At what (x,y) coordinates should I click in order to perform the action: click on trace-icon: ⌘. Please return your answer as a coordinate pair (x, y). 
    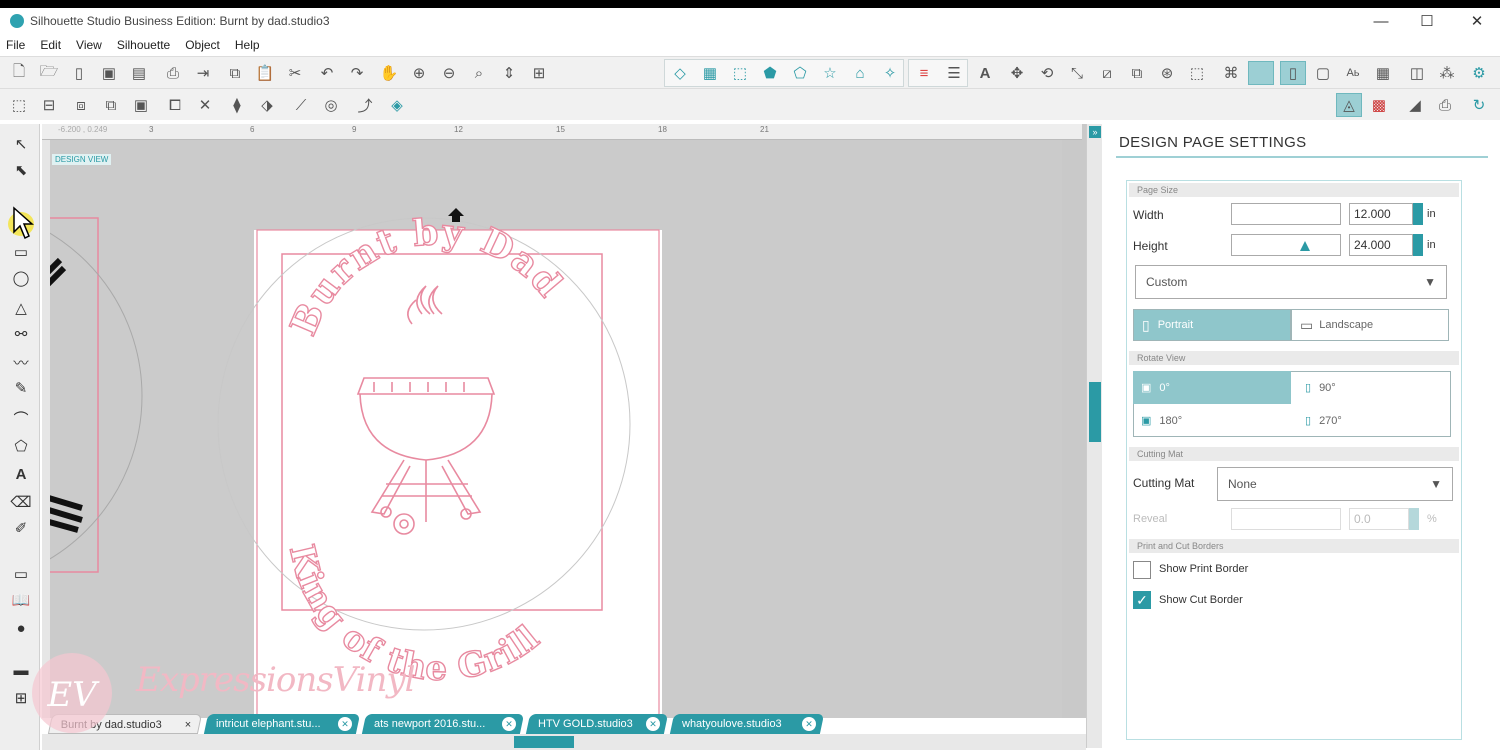
    Looking at the image, I should click on (1231, 73).